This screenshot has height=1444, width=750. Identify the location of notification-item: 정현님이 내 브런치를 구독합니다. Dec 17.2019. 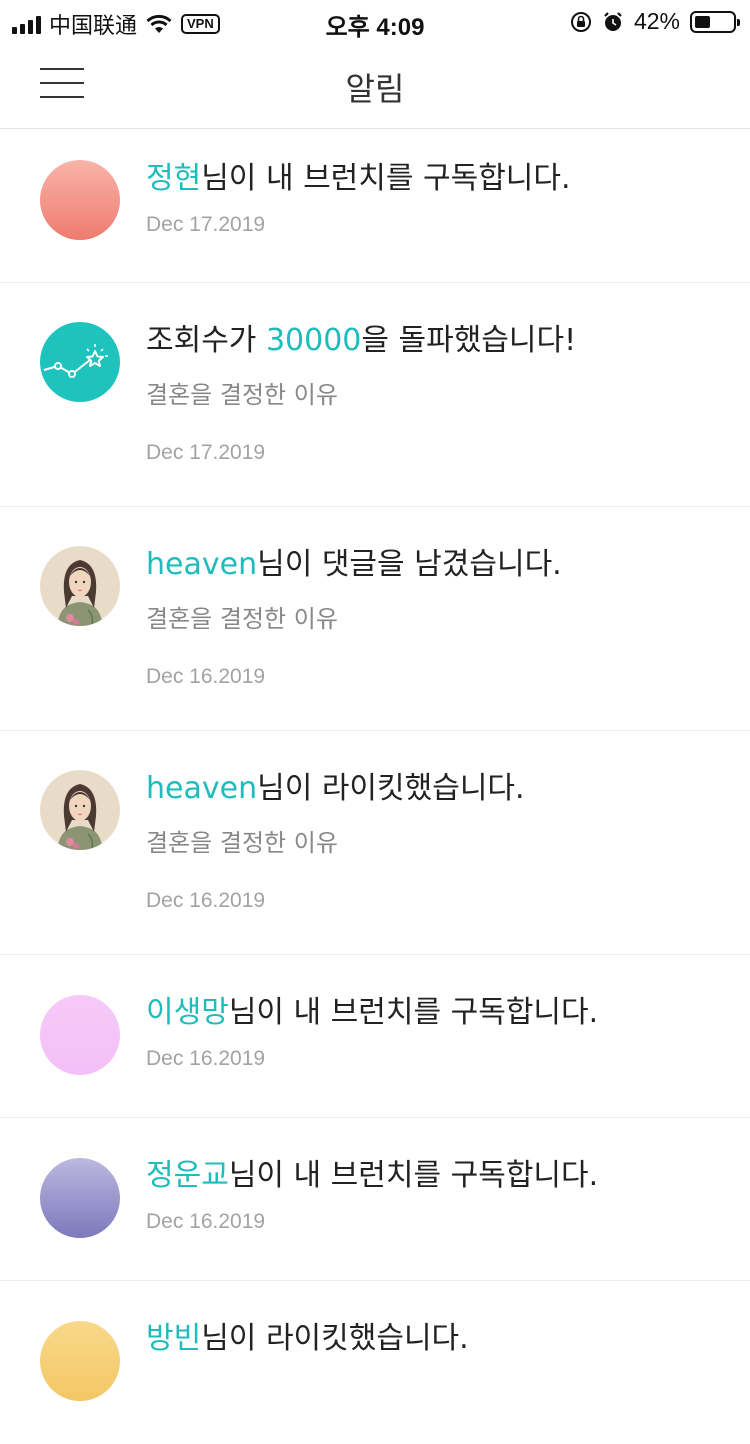
(375, 206).